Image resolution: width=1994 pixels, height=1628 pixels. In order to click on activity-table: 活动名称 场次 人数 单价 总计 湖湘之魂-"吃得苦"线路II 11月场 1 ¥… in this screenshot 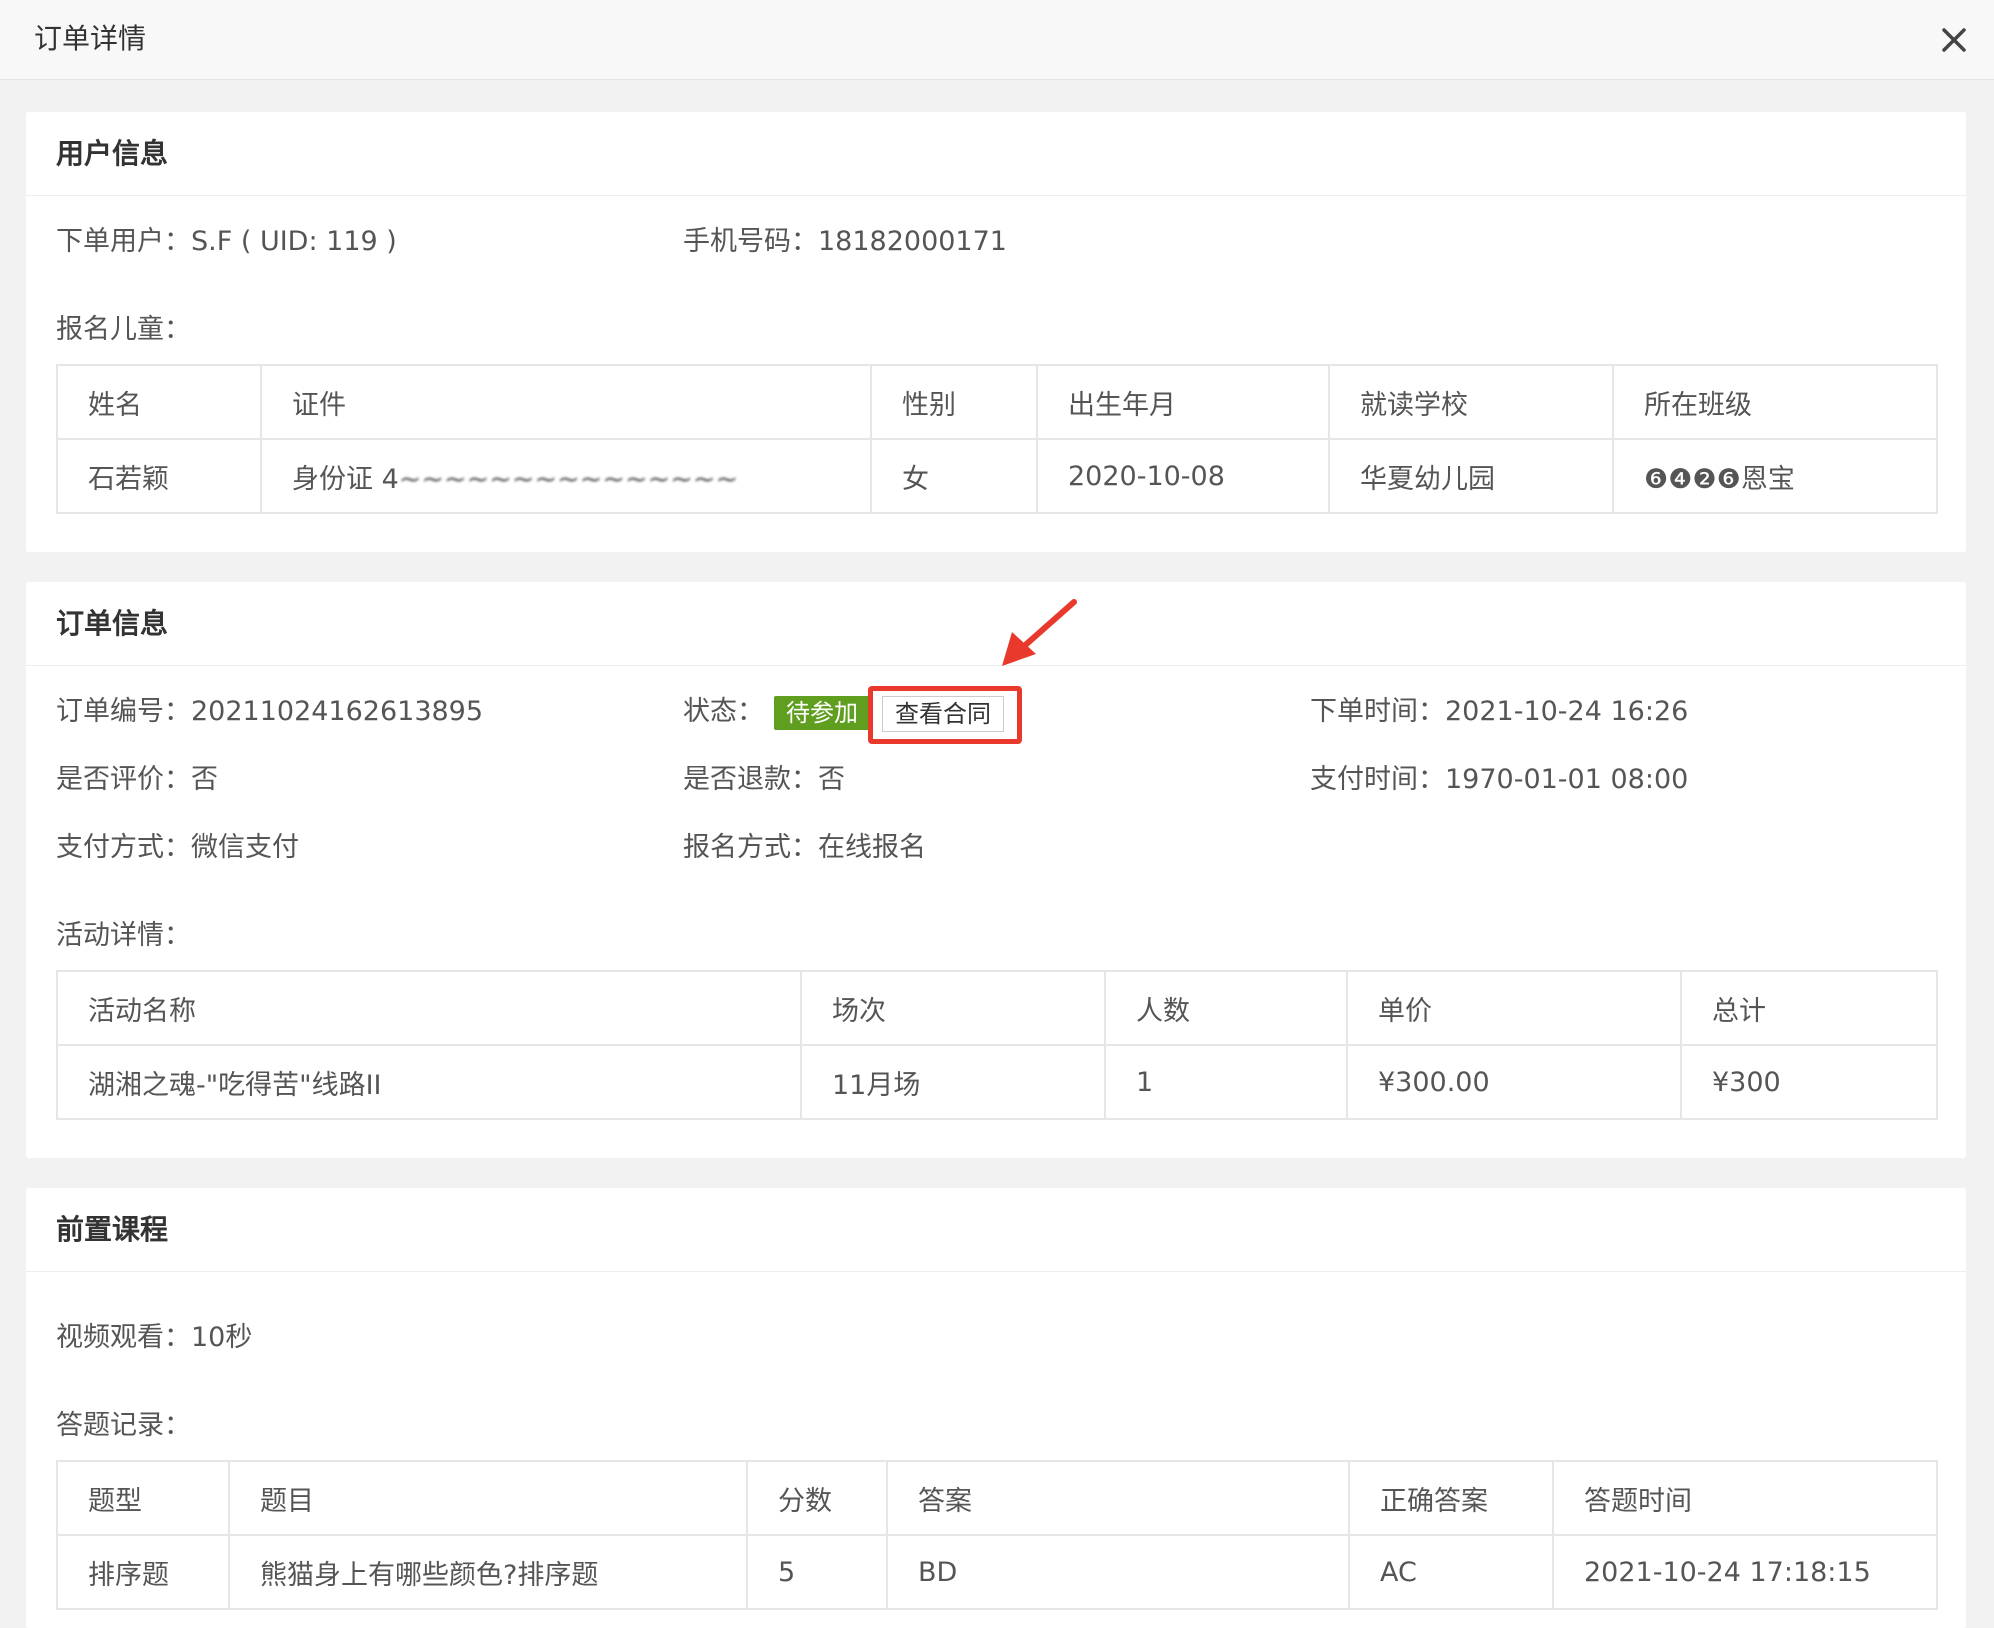, I will do `click(997, 1045)`.